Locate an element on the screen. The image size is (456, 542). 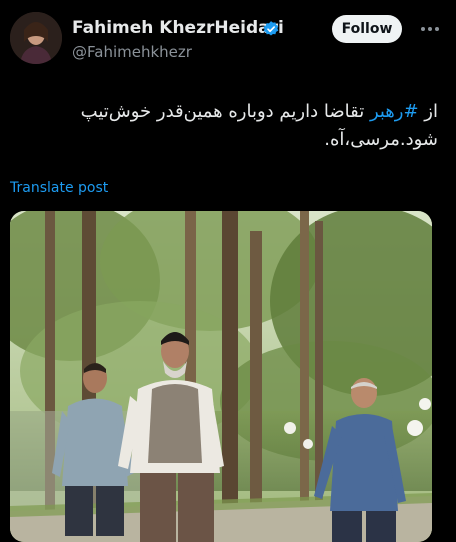
author-handle: @Fahimehkhezr is located at coordinates (132, 52).